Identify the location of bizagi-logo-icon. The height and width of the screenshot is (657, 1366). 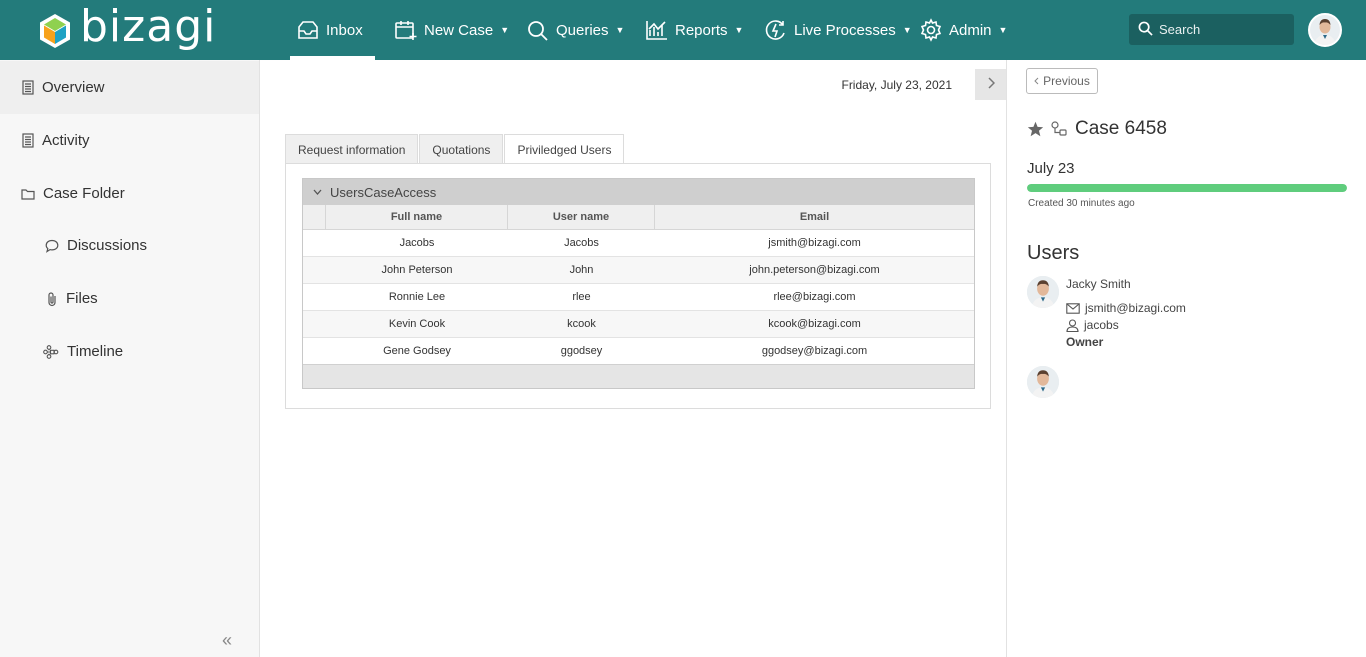
(55, 30).